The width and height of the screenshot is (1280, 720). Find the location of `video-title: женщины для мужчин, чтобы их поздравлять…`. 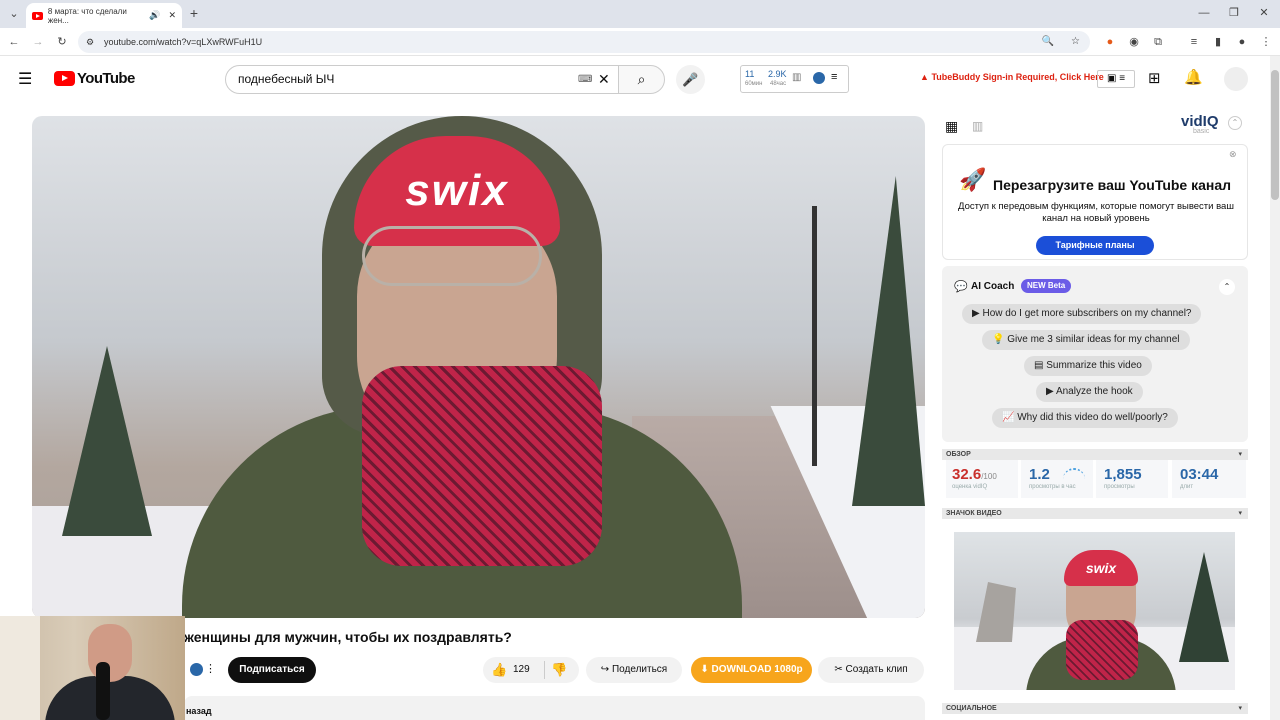

video-title: женщины для мужчин, чтобы их поздравлять… is located at coordinates (348, 637).